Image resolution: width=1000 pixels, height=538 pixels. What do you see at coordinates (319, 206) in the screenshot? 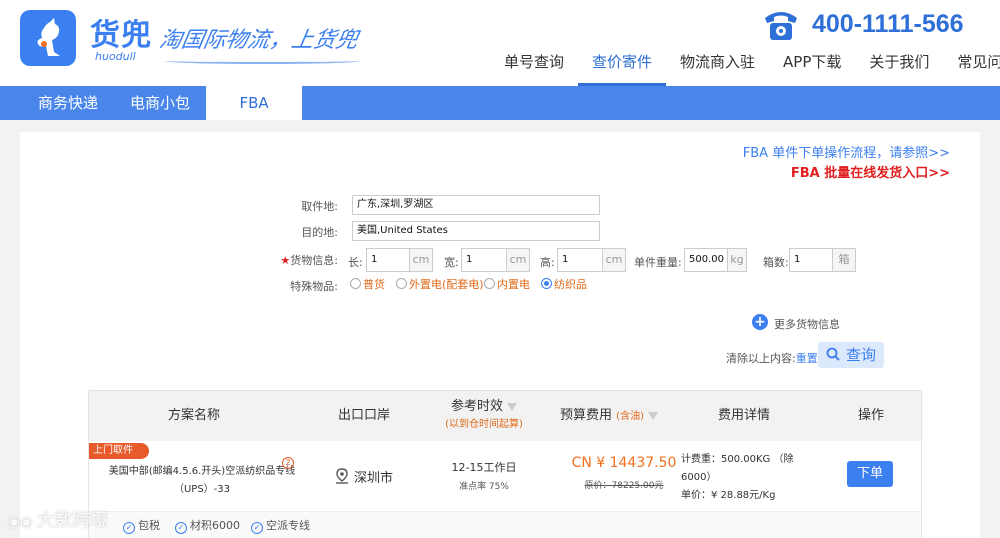
I see `origin-label: 取件地:` at bounding box center [319, 206].